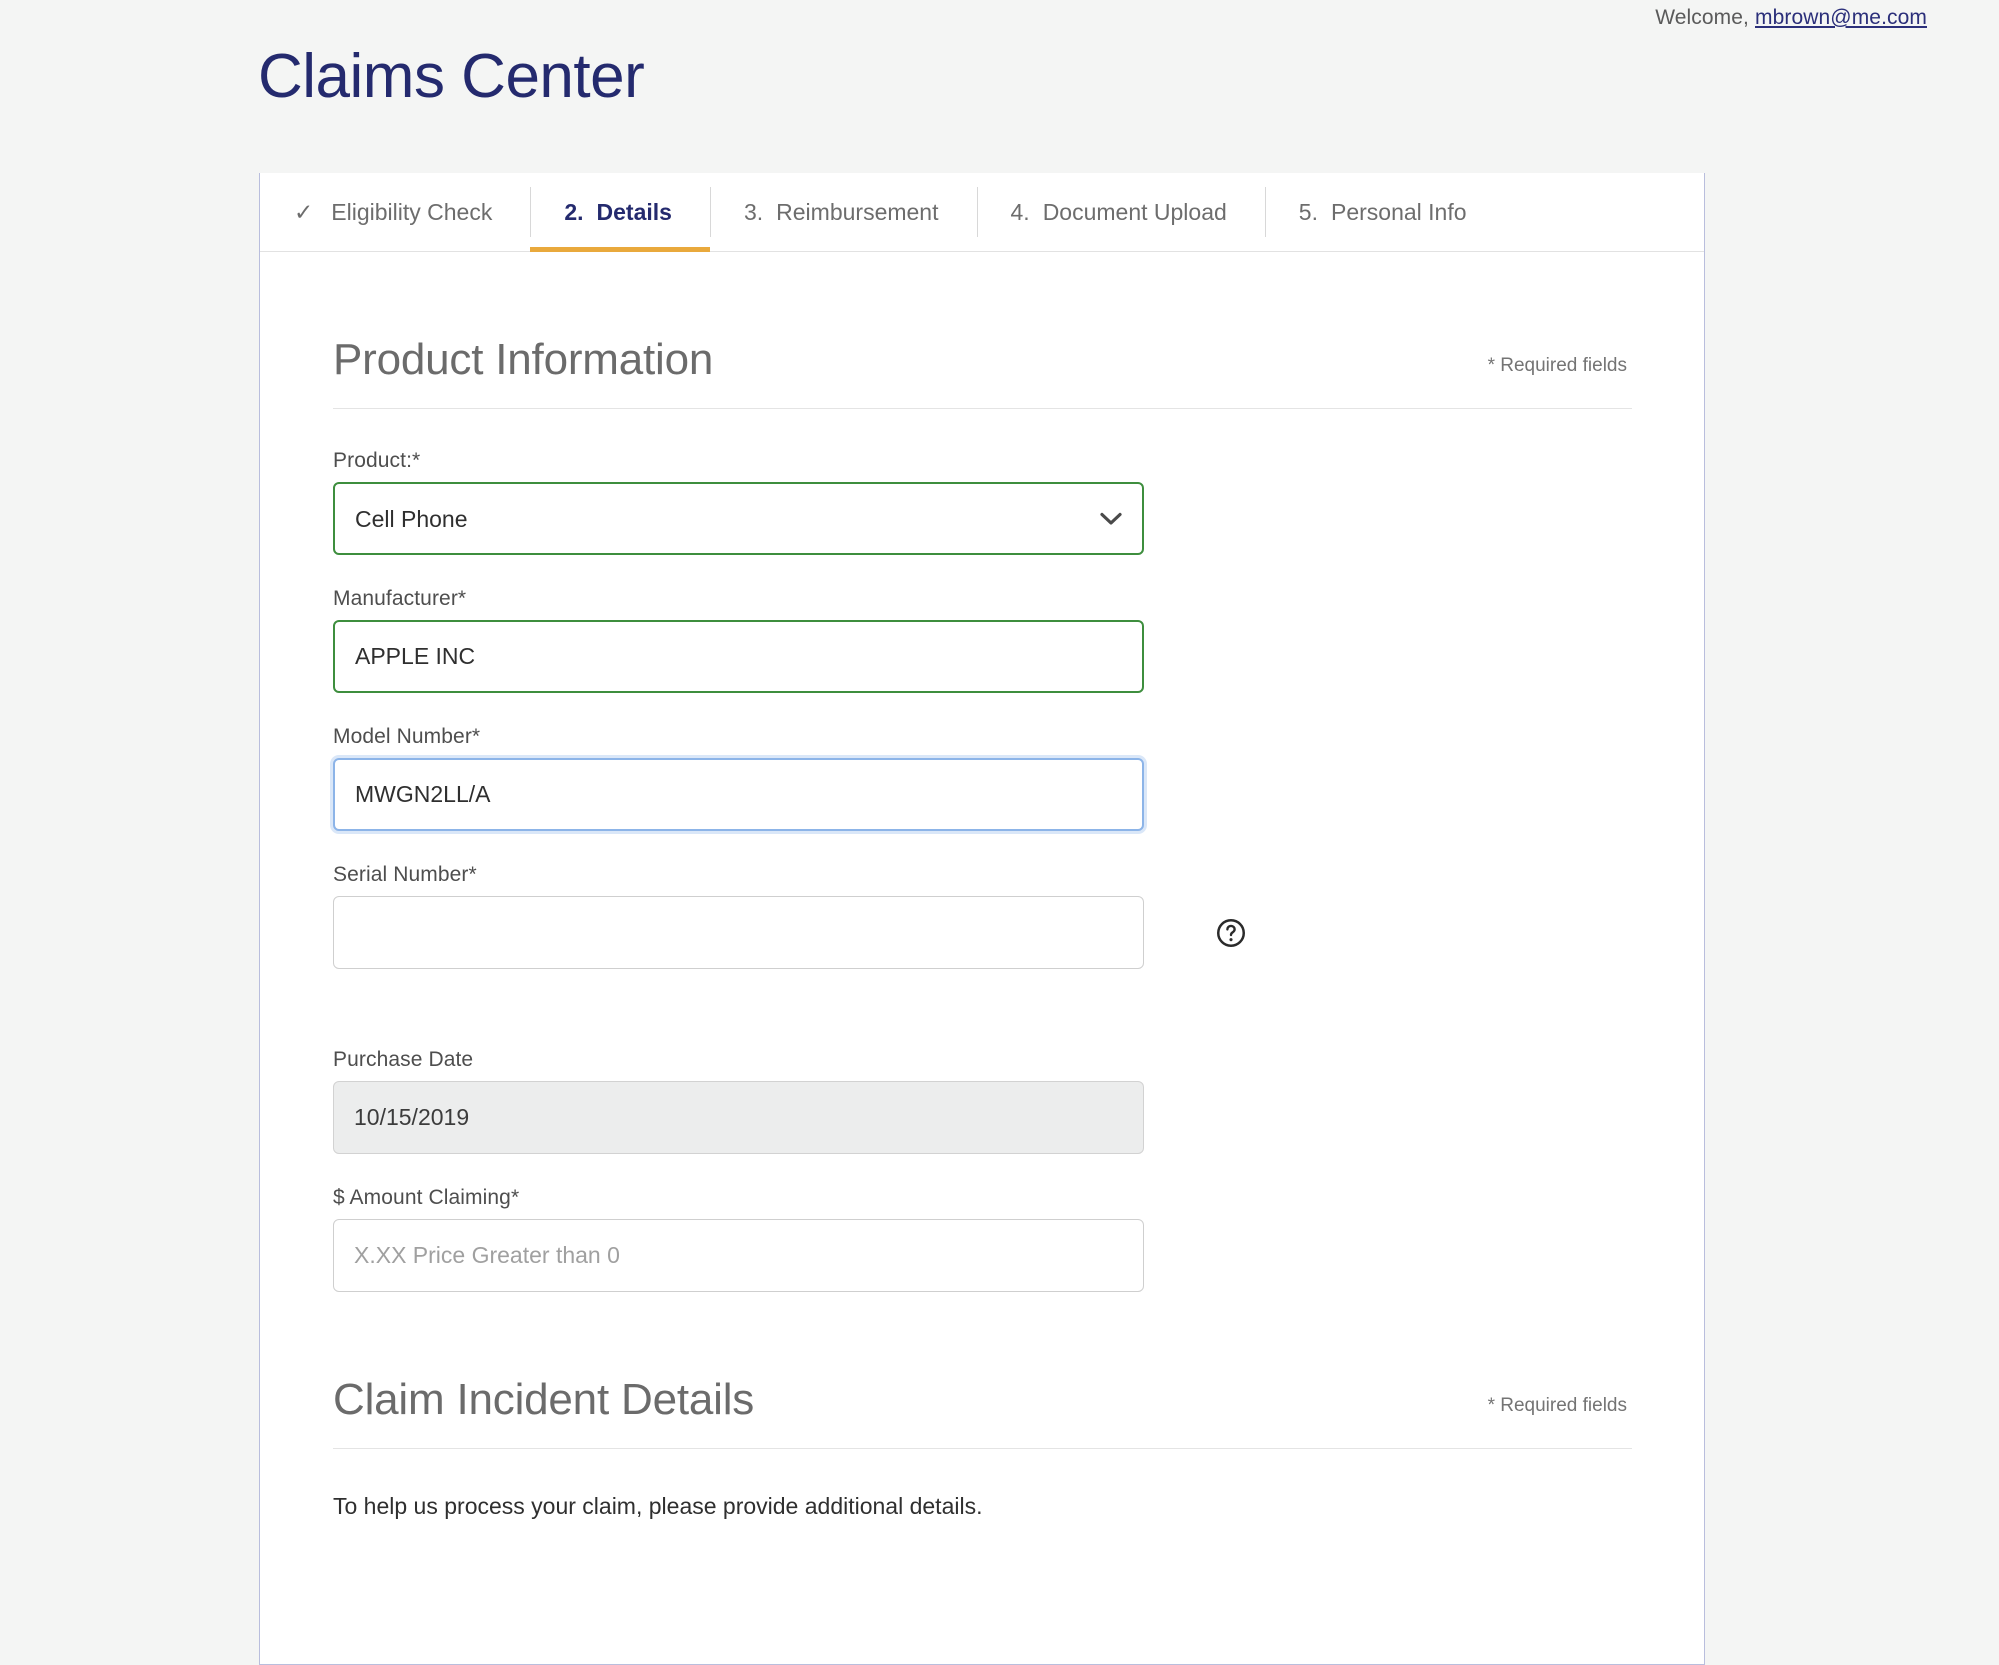 This screenshot has height=1665, width=1999. What do you see at coordinates (1398, 211) in the screenshot?
I see `tab-label: Personal Info` at bounding box center [1398, 211].